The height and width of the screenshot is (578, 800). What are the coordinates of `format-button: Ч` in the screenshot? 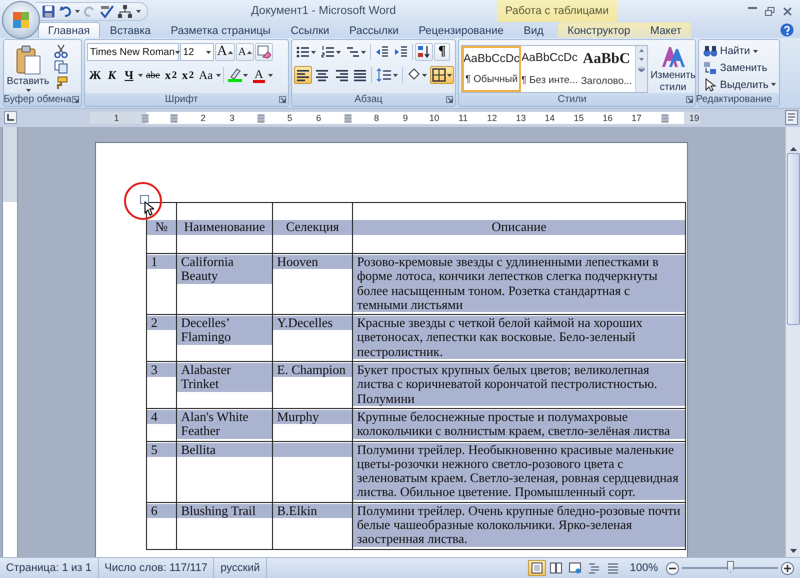 It's located at (129, 75).